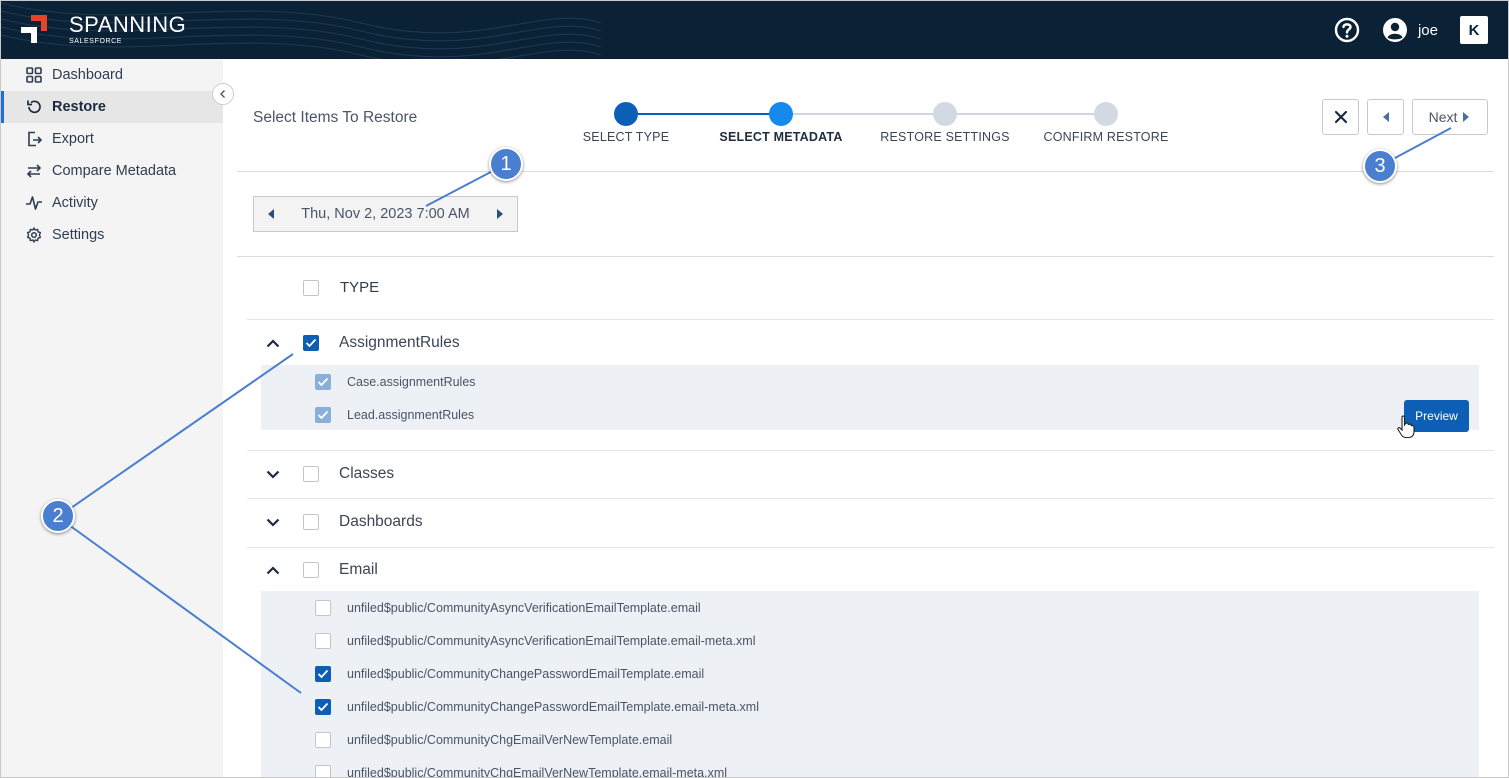 The width and height of the screenshot is (1509, 778). Describe the element at coordinates (754, 30) in the screenshot. I see `top-bar: SPANNING SALESFORCE joe K` at that location.